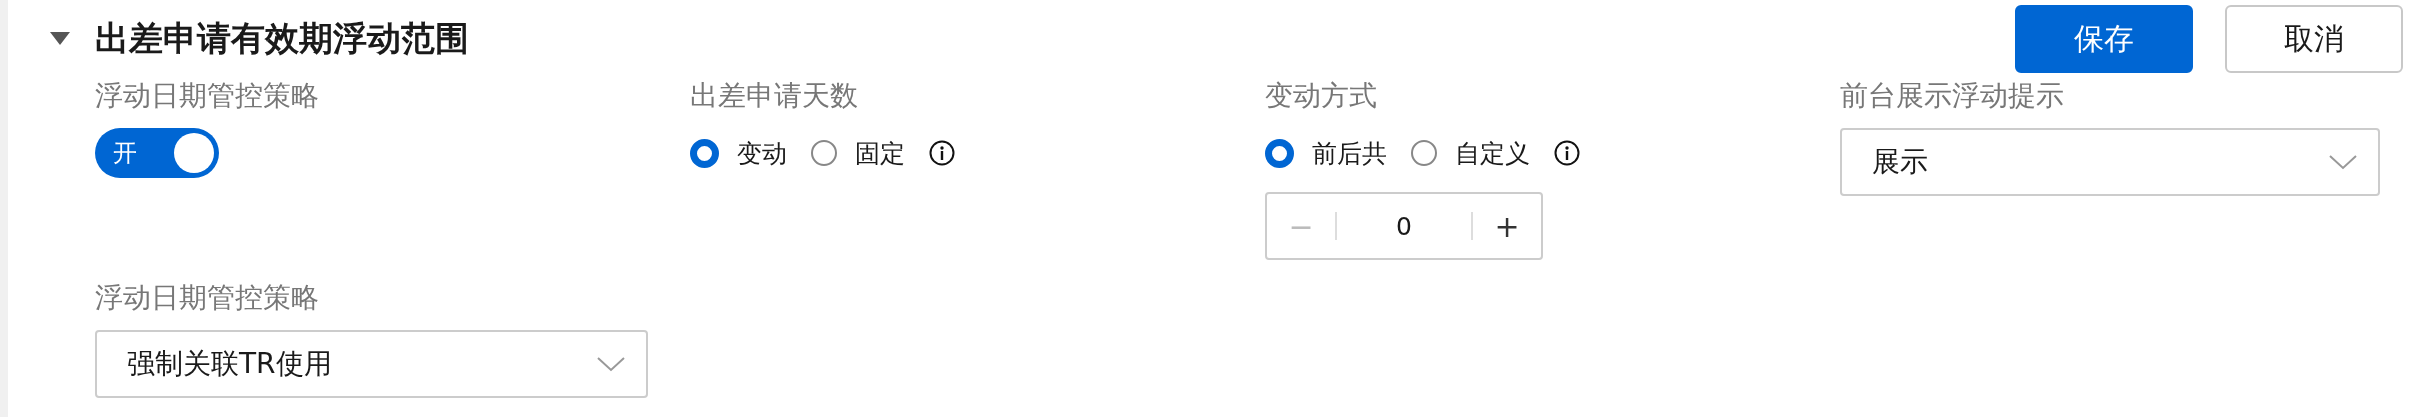  What do you see at coordinates (157, 153) in the screenshot?
I see `toggle-switch: 开` at bounding box center [157, 153].